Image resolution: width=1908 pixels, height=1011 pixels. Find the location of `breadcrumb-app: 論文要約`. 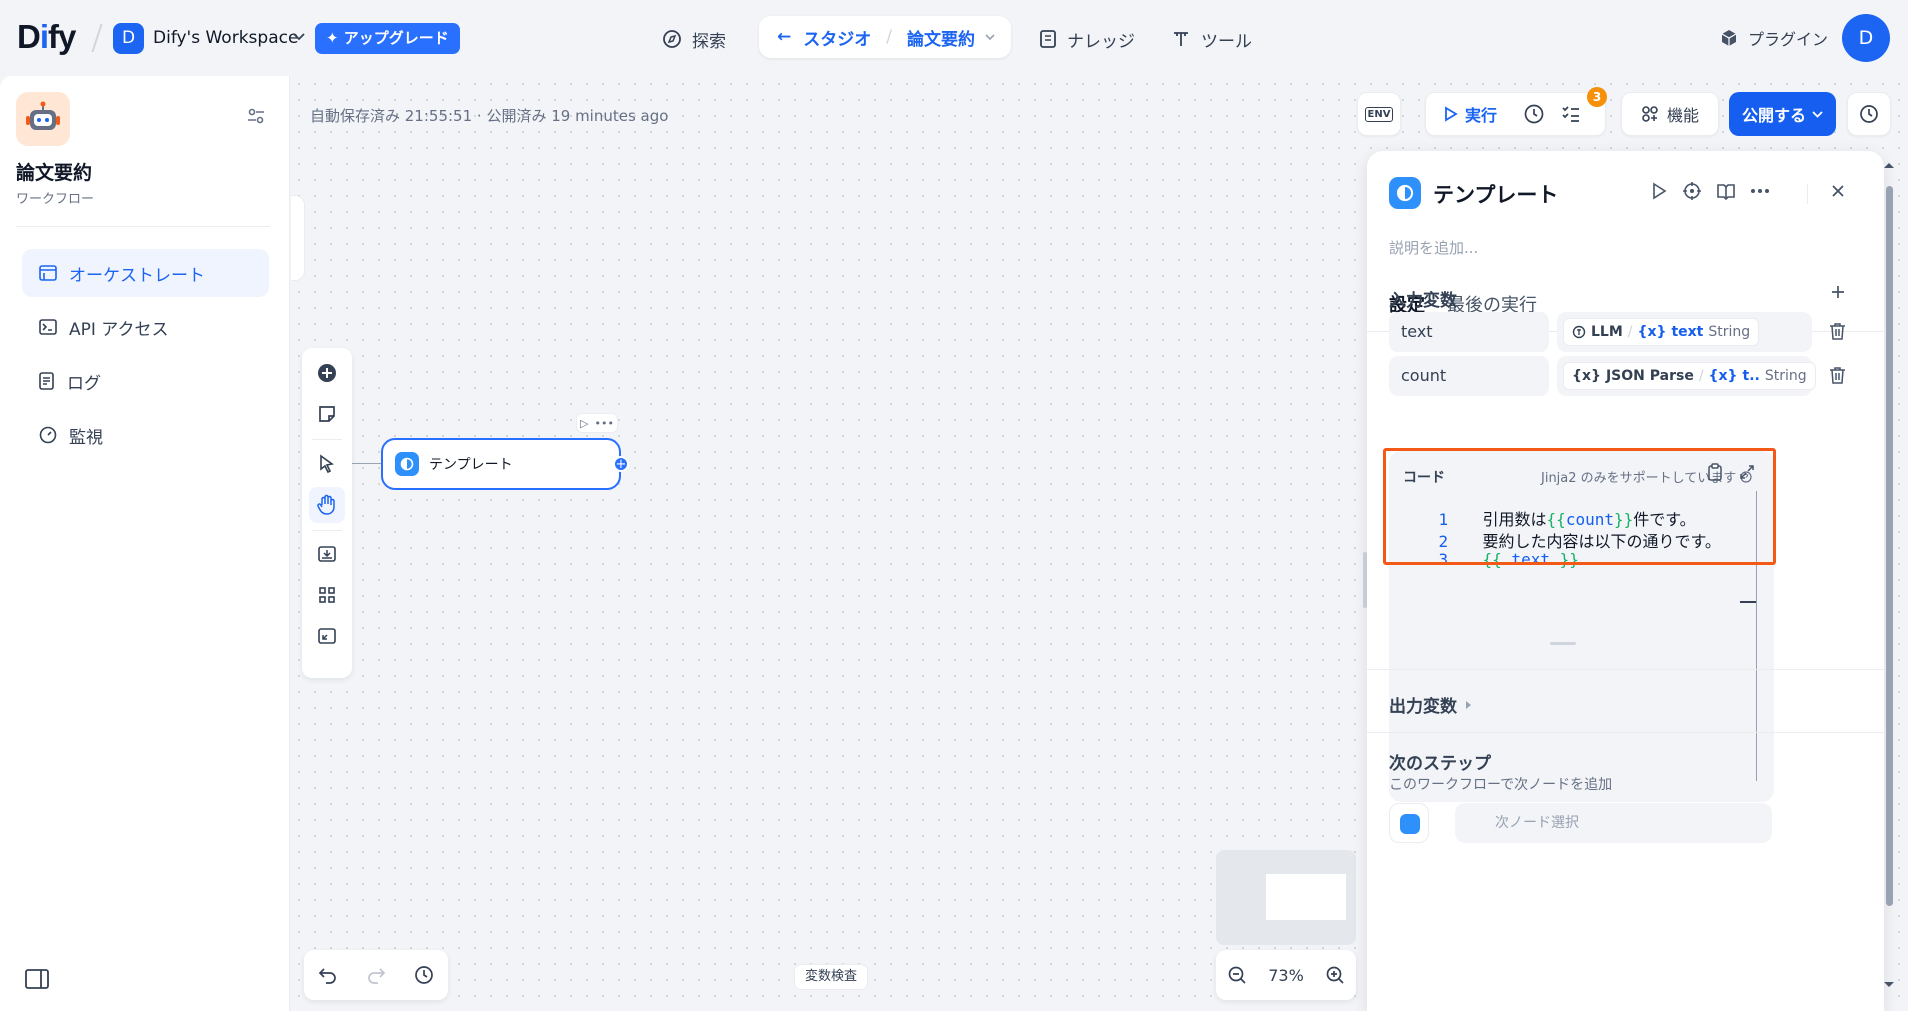

breadcrumb-app: 論文要約 is located at coordinates (941, 37).